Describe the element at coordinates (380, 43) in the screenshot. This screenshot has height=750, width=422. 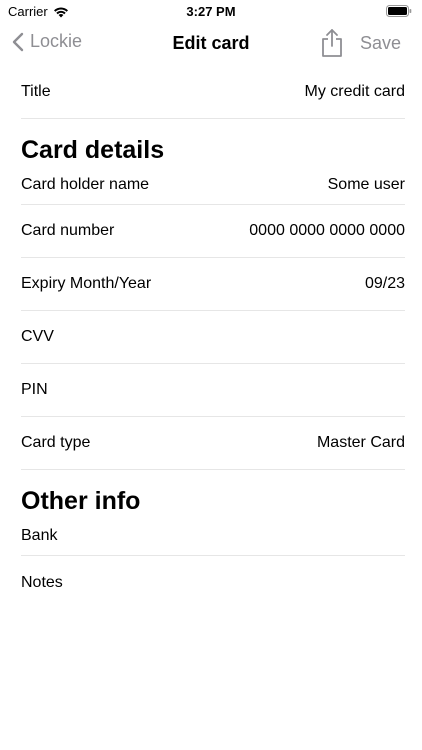
I see `save-button: Save` at that location.